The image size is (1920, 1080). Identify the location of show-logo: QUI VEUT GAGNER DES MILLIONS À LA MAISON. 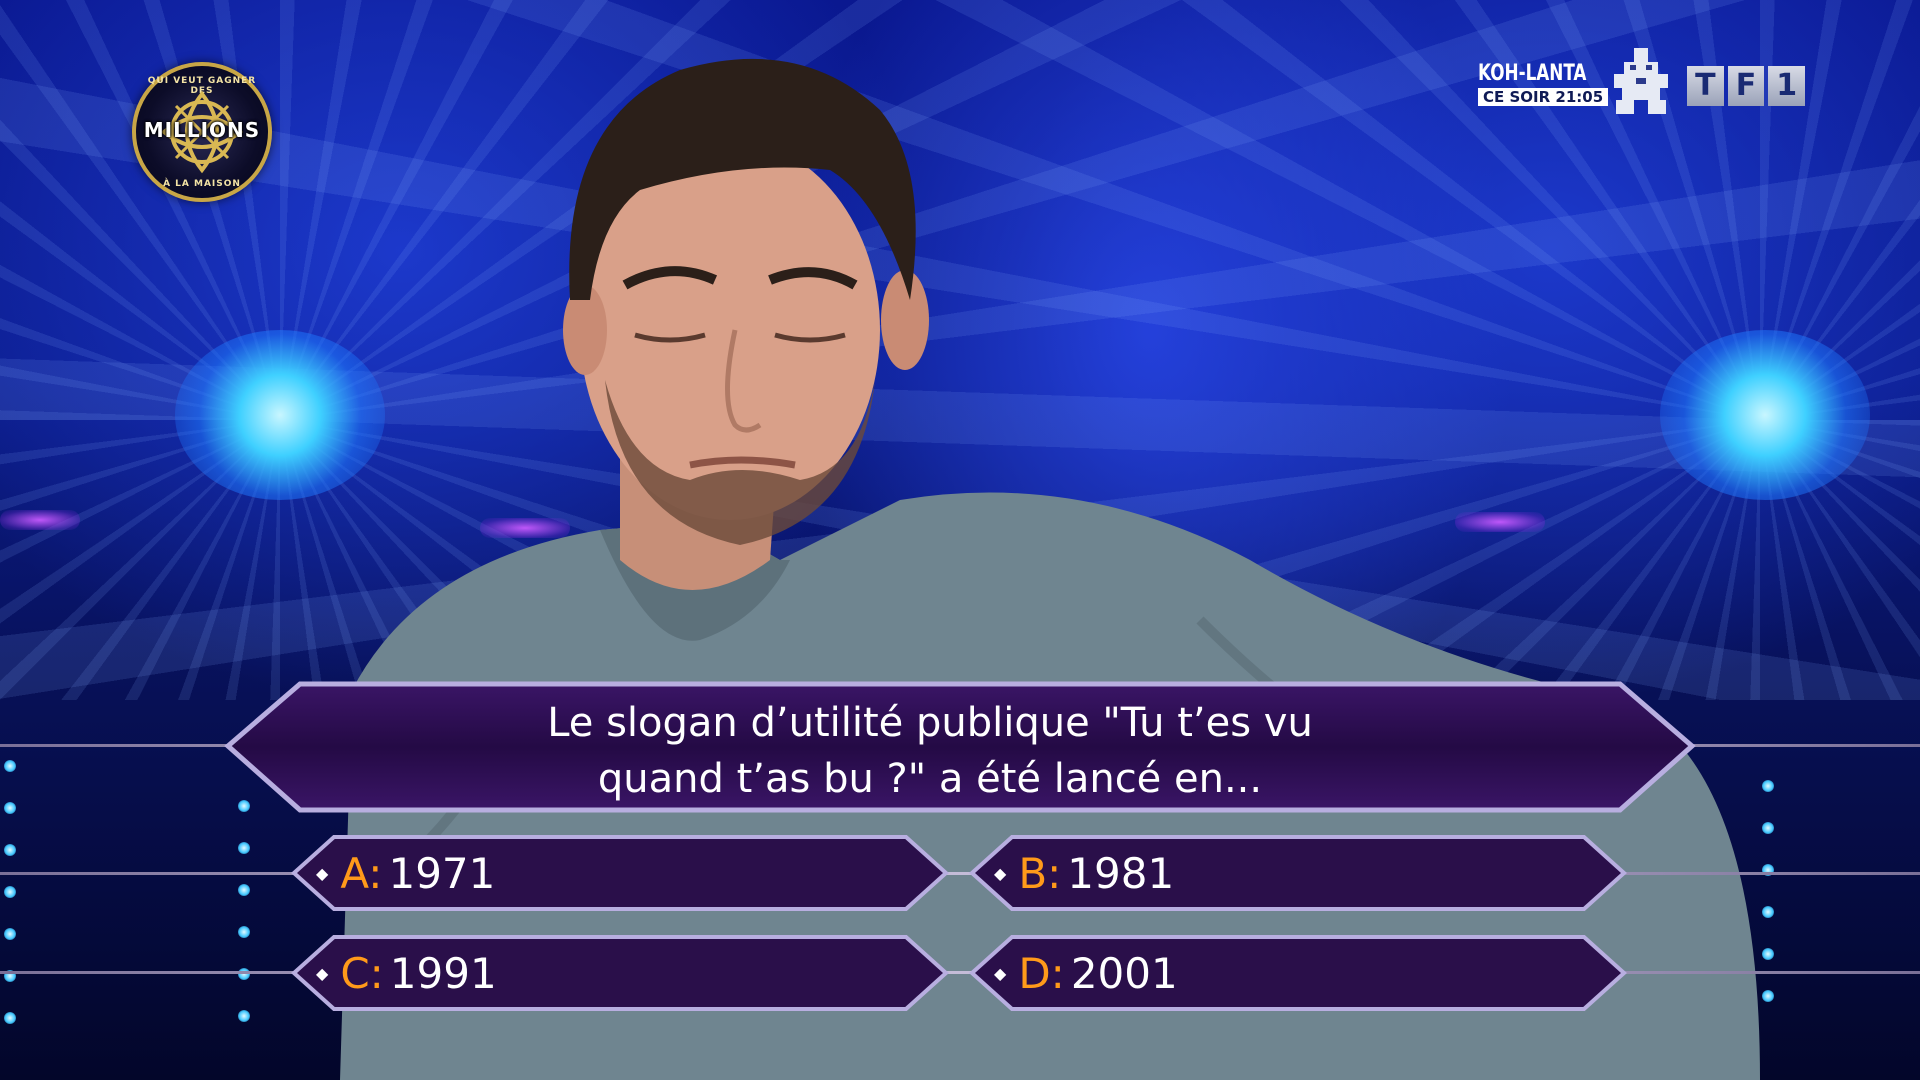
(202, 132).